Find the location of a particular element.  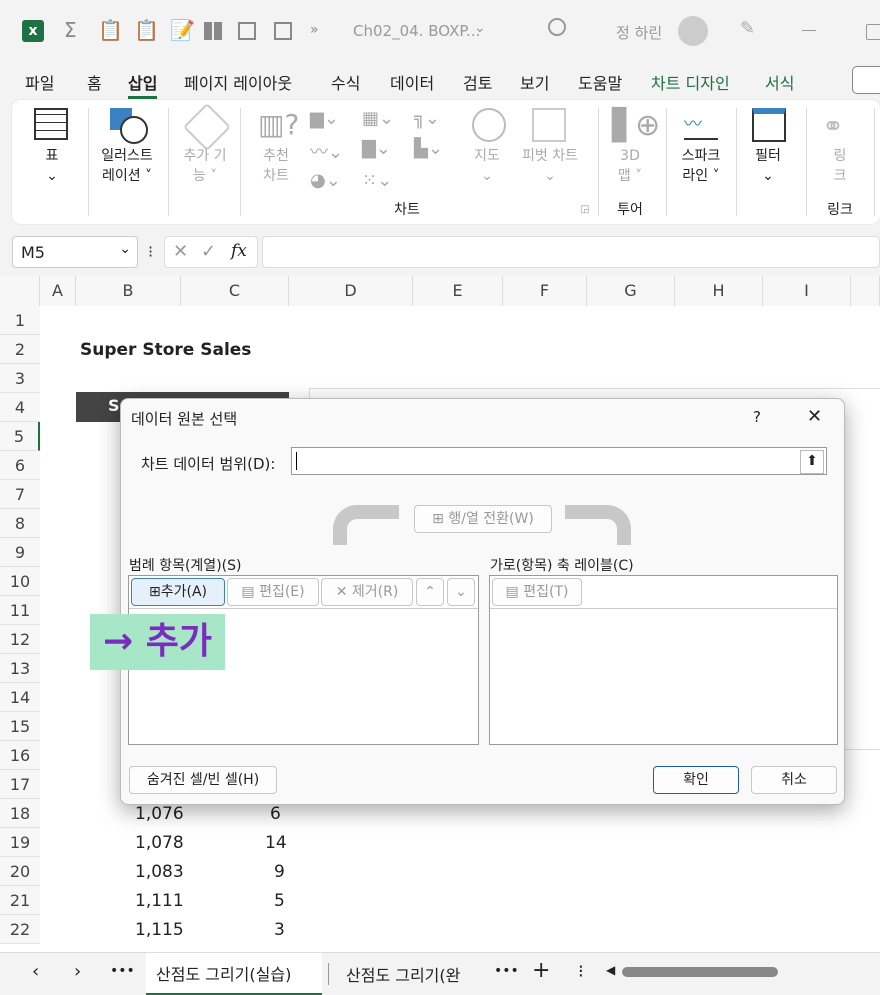

cell-b20: 1,083 is located at coordinates (159, 872).